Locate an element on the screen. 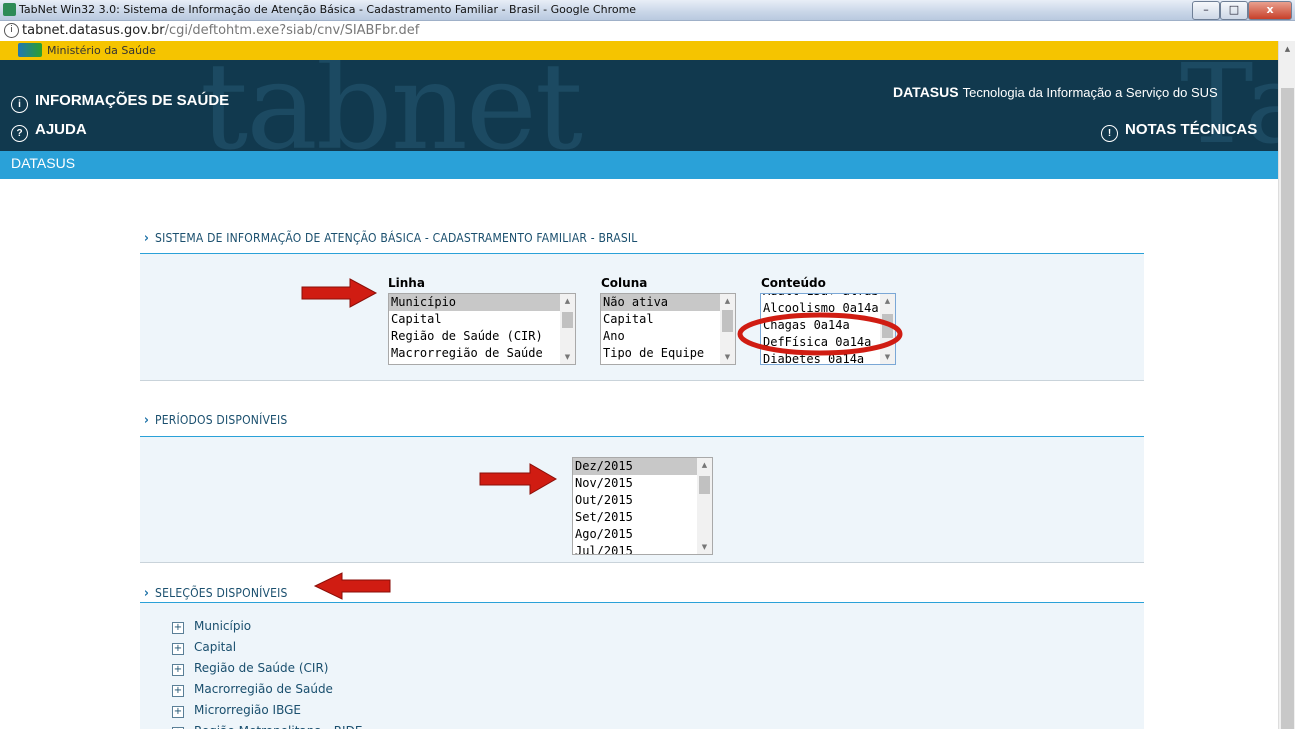  gov-bar-label: Ministério da Saúde is located at coordinates (101, 50).